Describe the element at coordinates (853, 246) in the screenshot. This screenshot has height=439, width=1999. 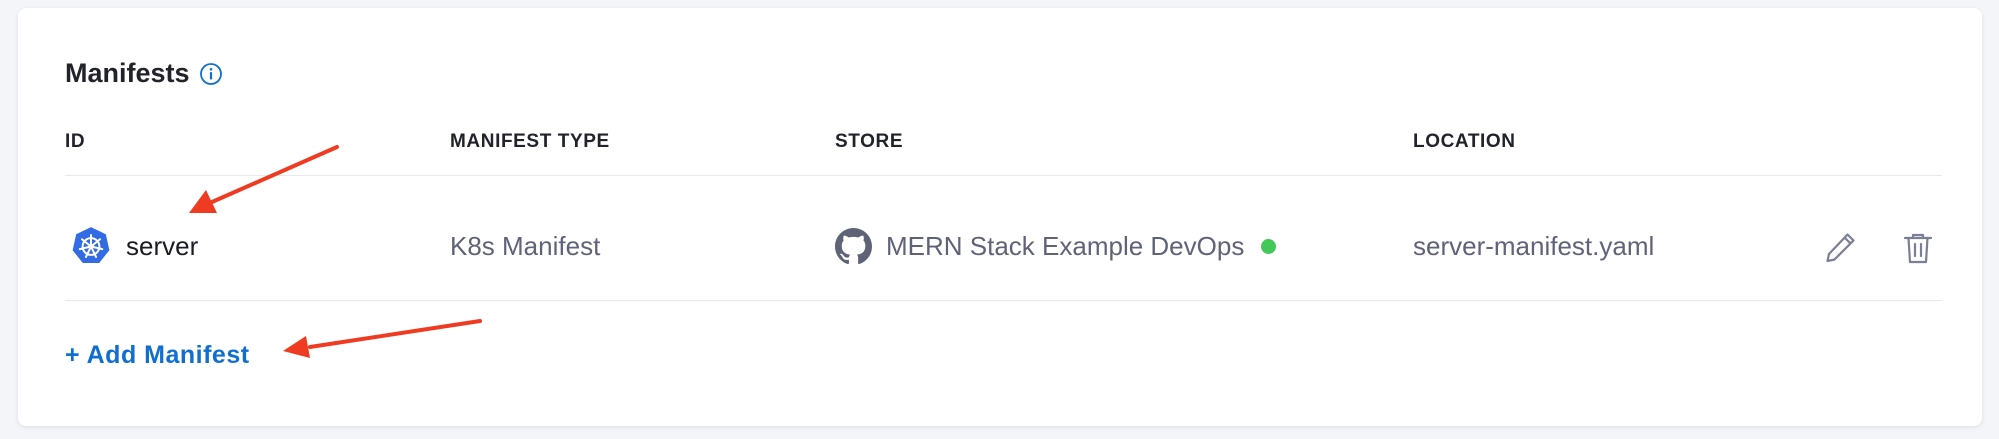
I see `github-icon` at that location.